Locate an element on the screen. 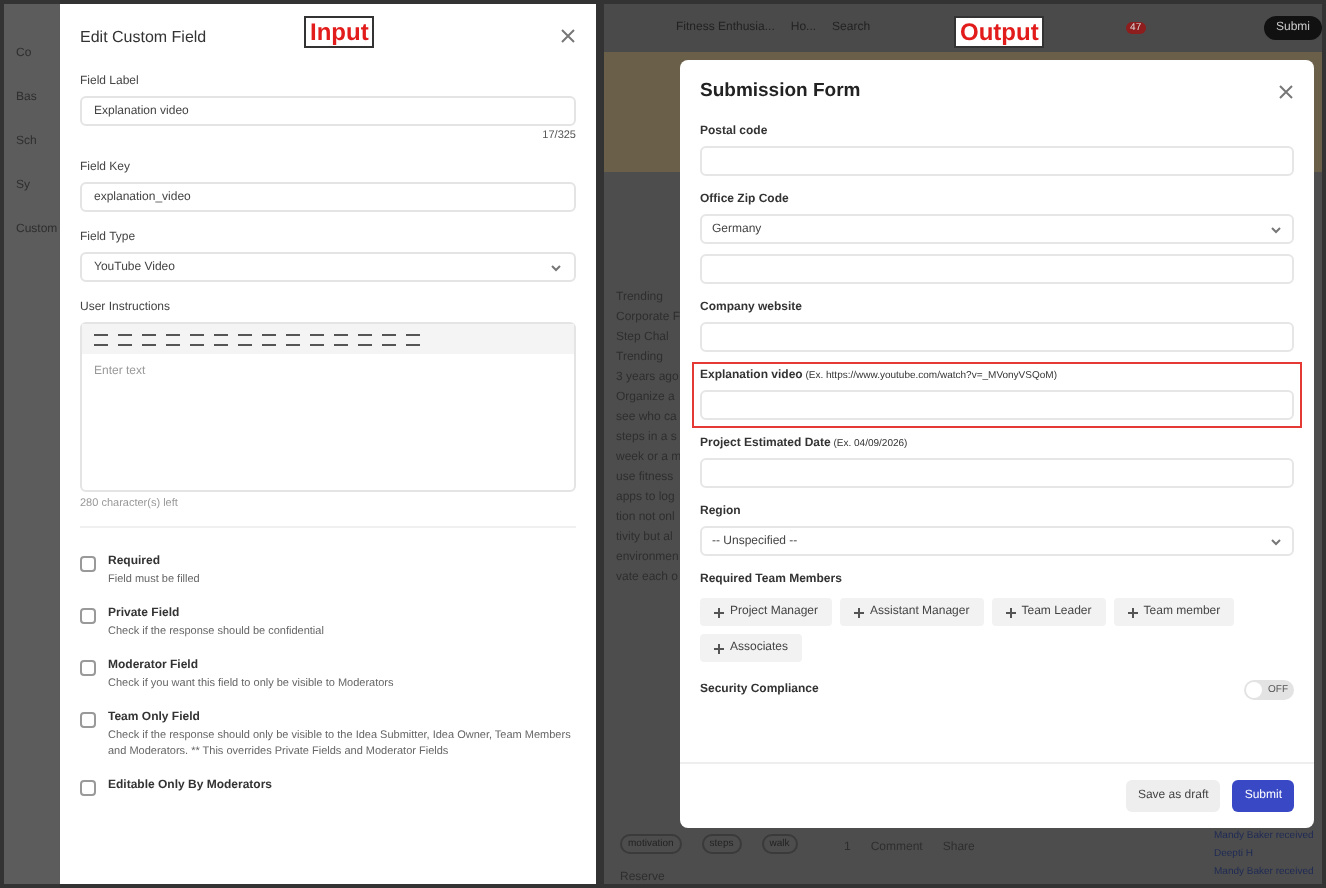 The width and height of the screenshot is (1326, 888). modal-title: Submission Form is located at coordinates (780, 91).